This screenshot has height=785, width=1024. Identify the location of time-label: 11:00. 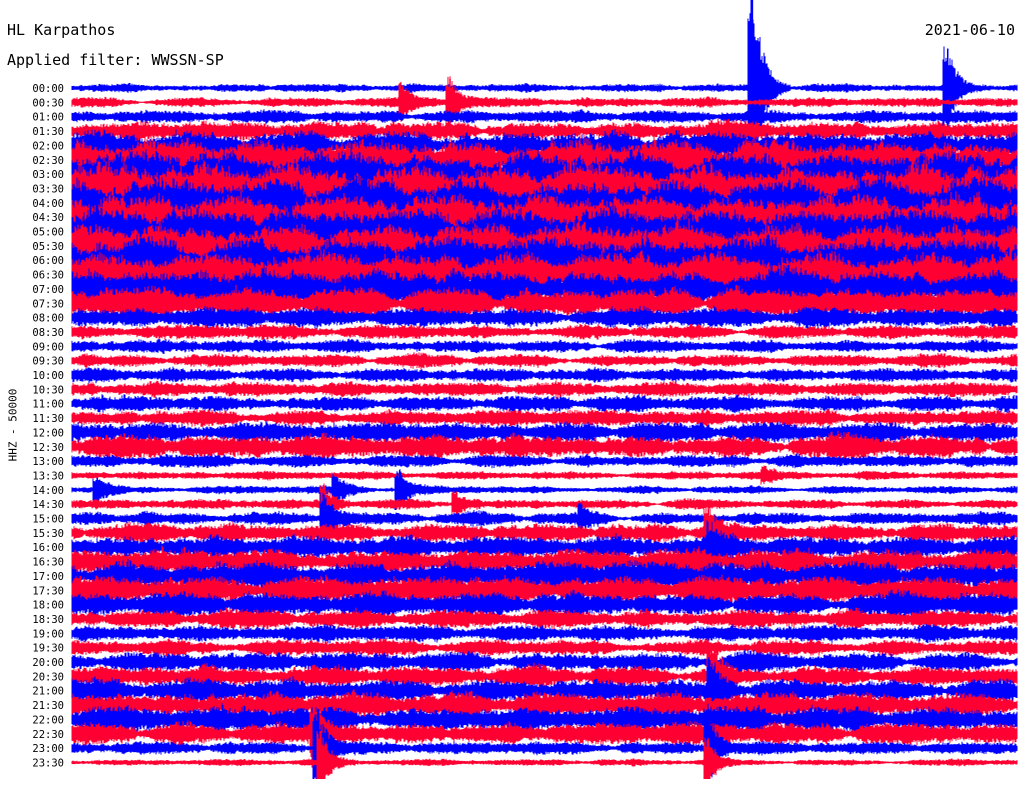
(48, 405).